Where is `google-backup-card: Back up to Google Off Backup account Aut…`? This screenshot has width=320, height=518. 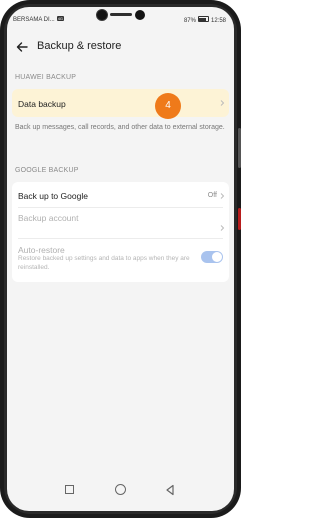
google-backup-card: Back up to Google Off Backup account Aut… is located at coordinates (120, 232).